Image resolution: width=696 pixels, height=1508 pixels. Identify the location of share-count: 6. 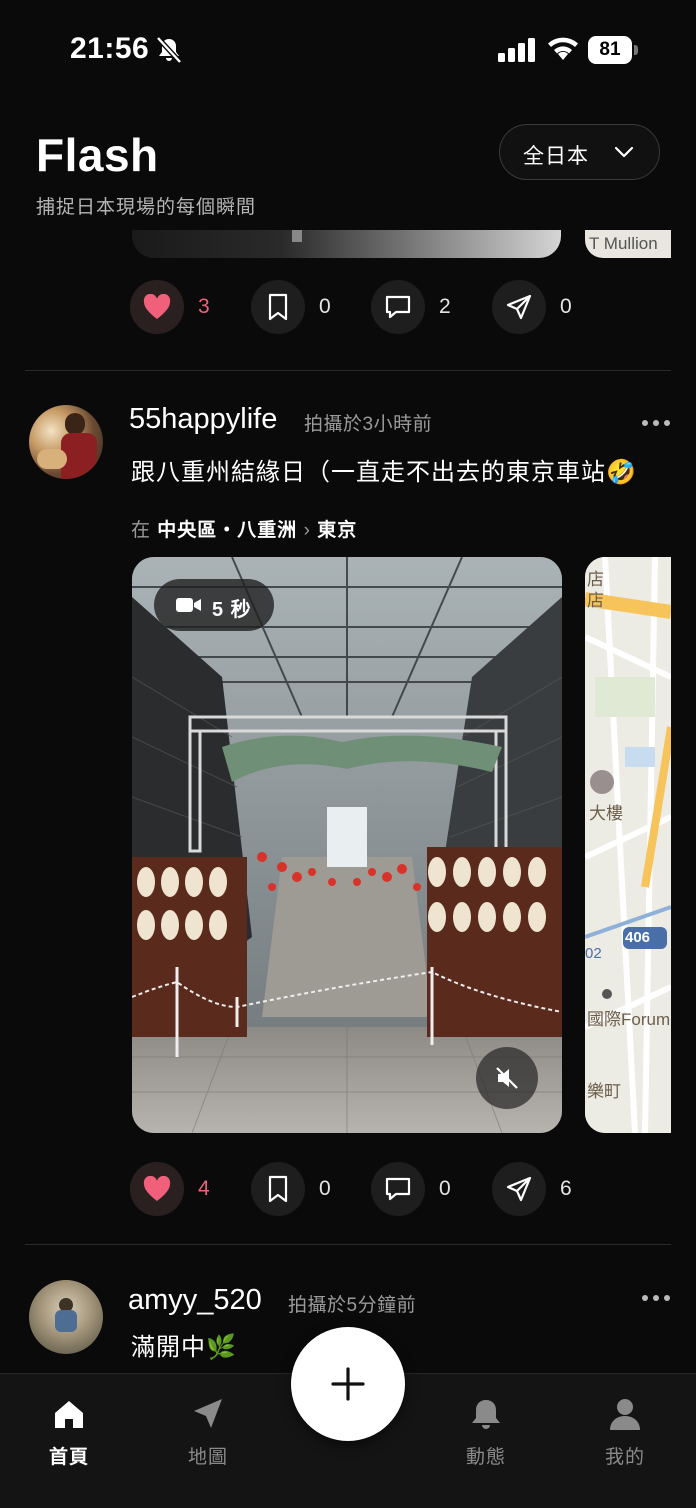
(566, 1188).